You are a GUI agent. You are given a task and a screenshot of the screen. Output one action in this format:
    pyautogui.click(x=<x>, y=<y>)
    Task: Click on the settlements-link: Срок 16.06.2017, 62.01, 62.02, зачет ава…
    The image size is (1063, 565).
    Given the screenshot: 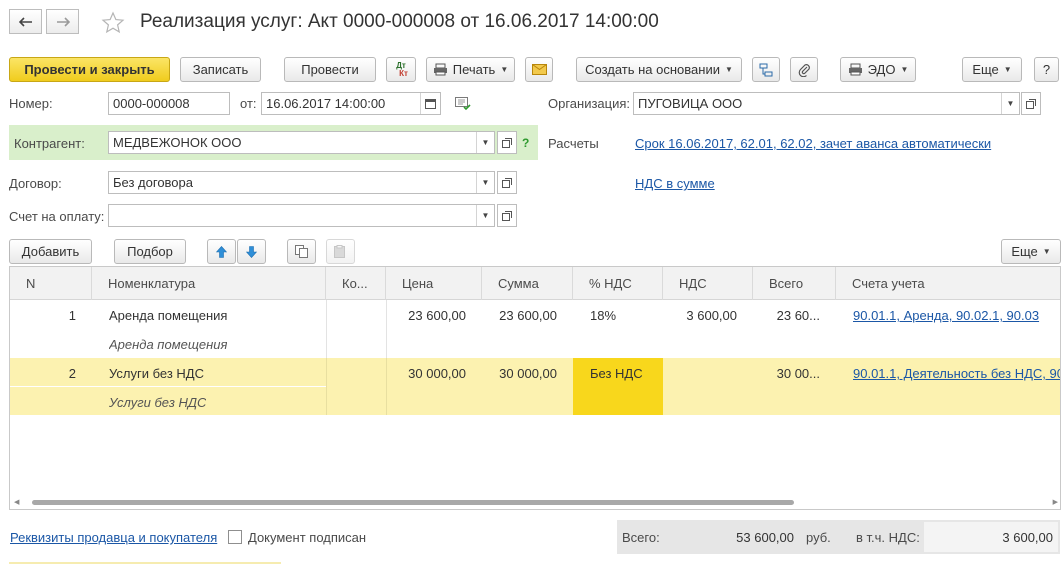 What is the action you would take?
    pyautogui.click(x=813, y=143)
    